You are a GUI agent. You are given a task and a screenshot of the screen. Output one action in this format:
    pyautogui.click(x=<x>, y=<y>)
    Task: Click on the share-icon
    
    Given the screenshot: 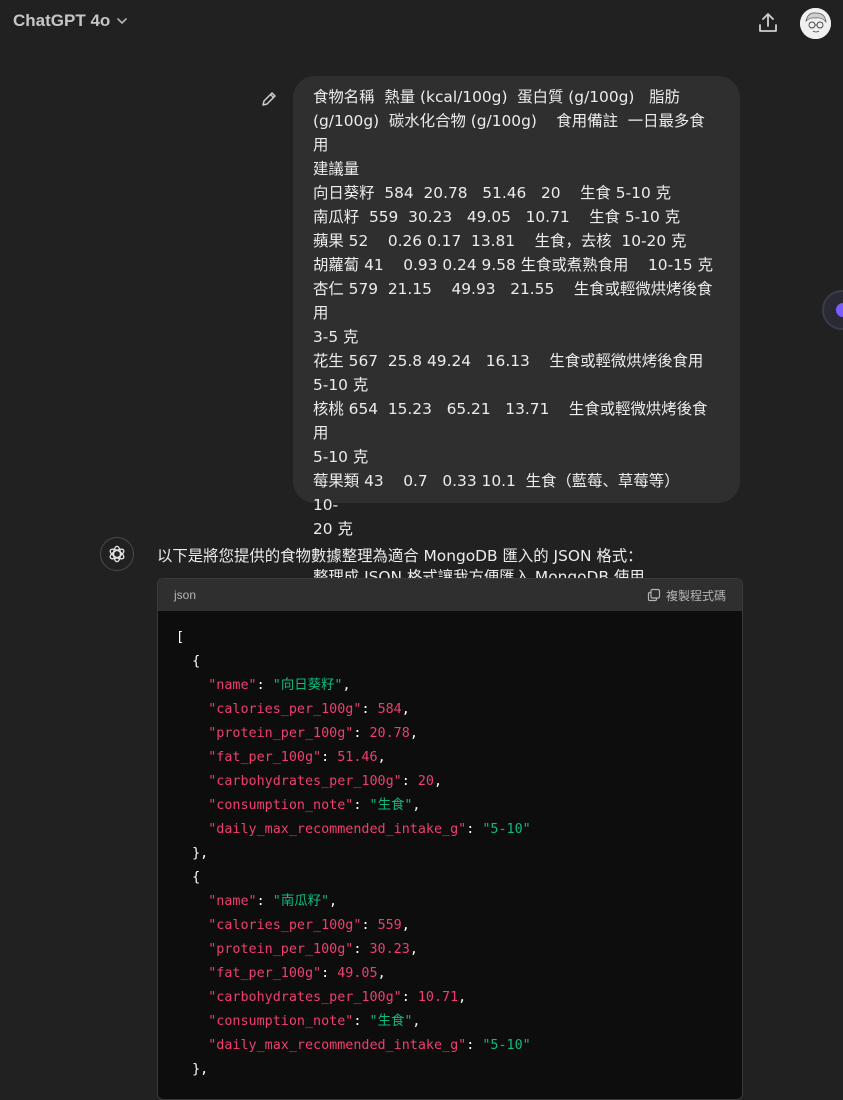 What is the action you would take?
    pyautogui.click(x=768, y=23)
    